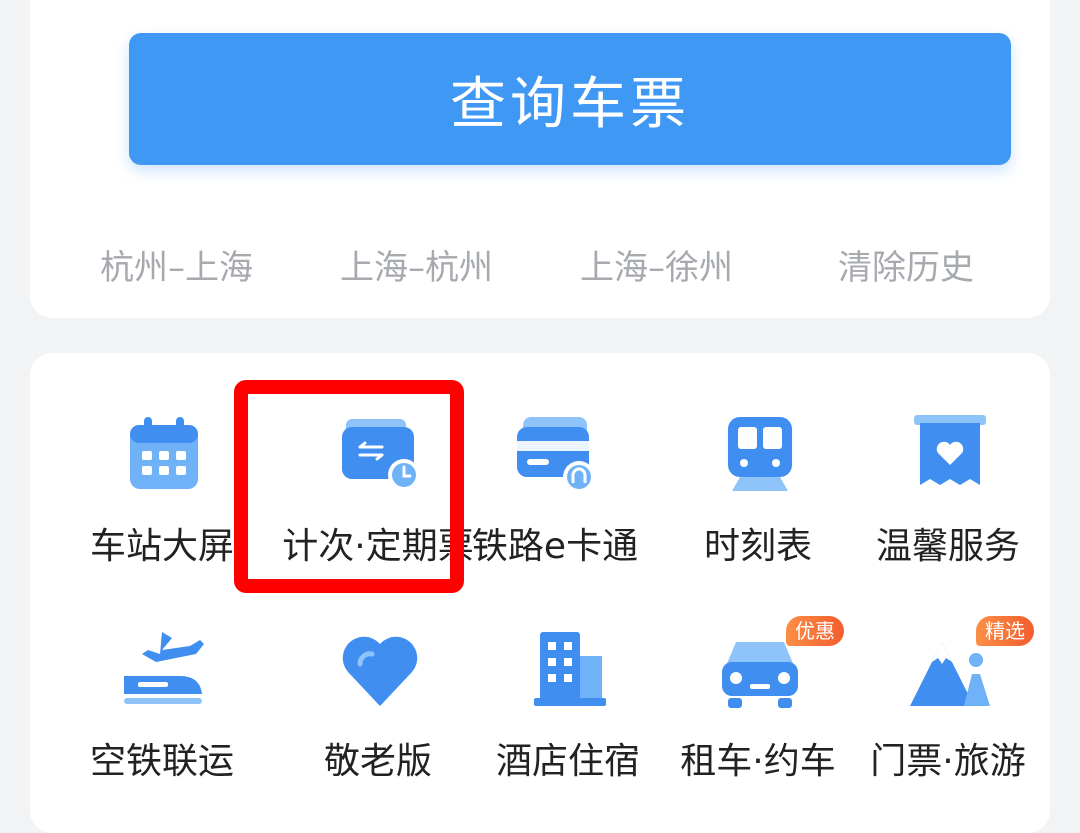 The width and height of the screenshot is (1080, 833). What do you see at coordinates (381, 455) in the screenshot?
I see `wallet-clock-icon` at bounding box center [381, 455].